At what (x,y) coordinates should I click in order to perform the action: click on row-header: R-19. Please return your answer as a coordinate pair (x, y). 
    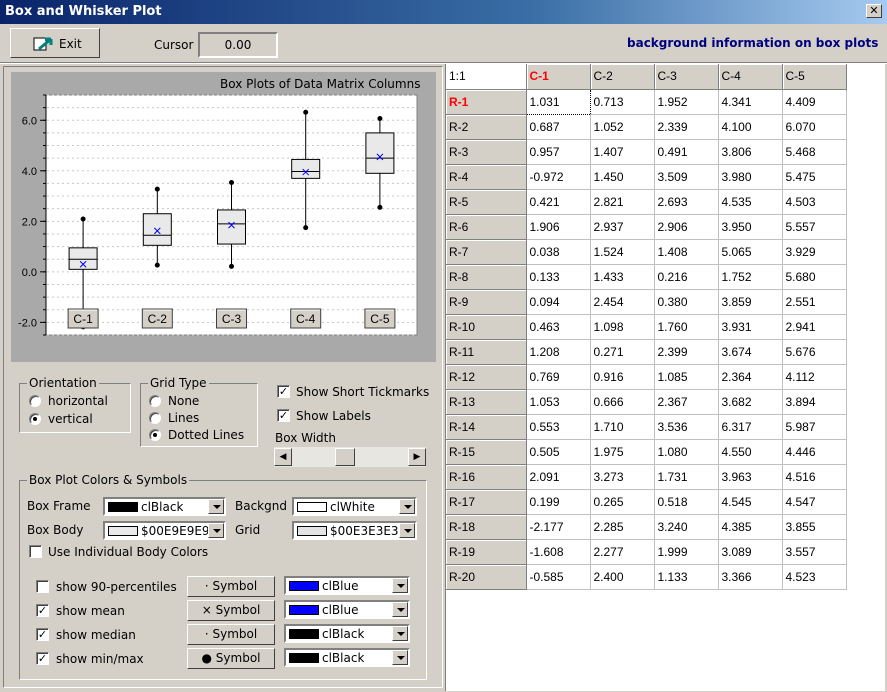
    Looking at the image, I should click on (486, 552).